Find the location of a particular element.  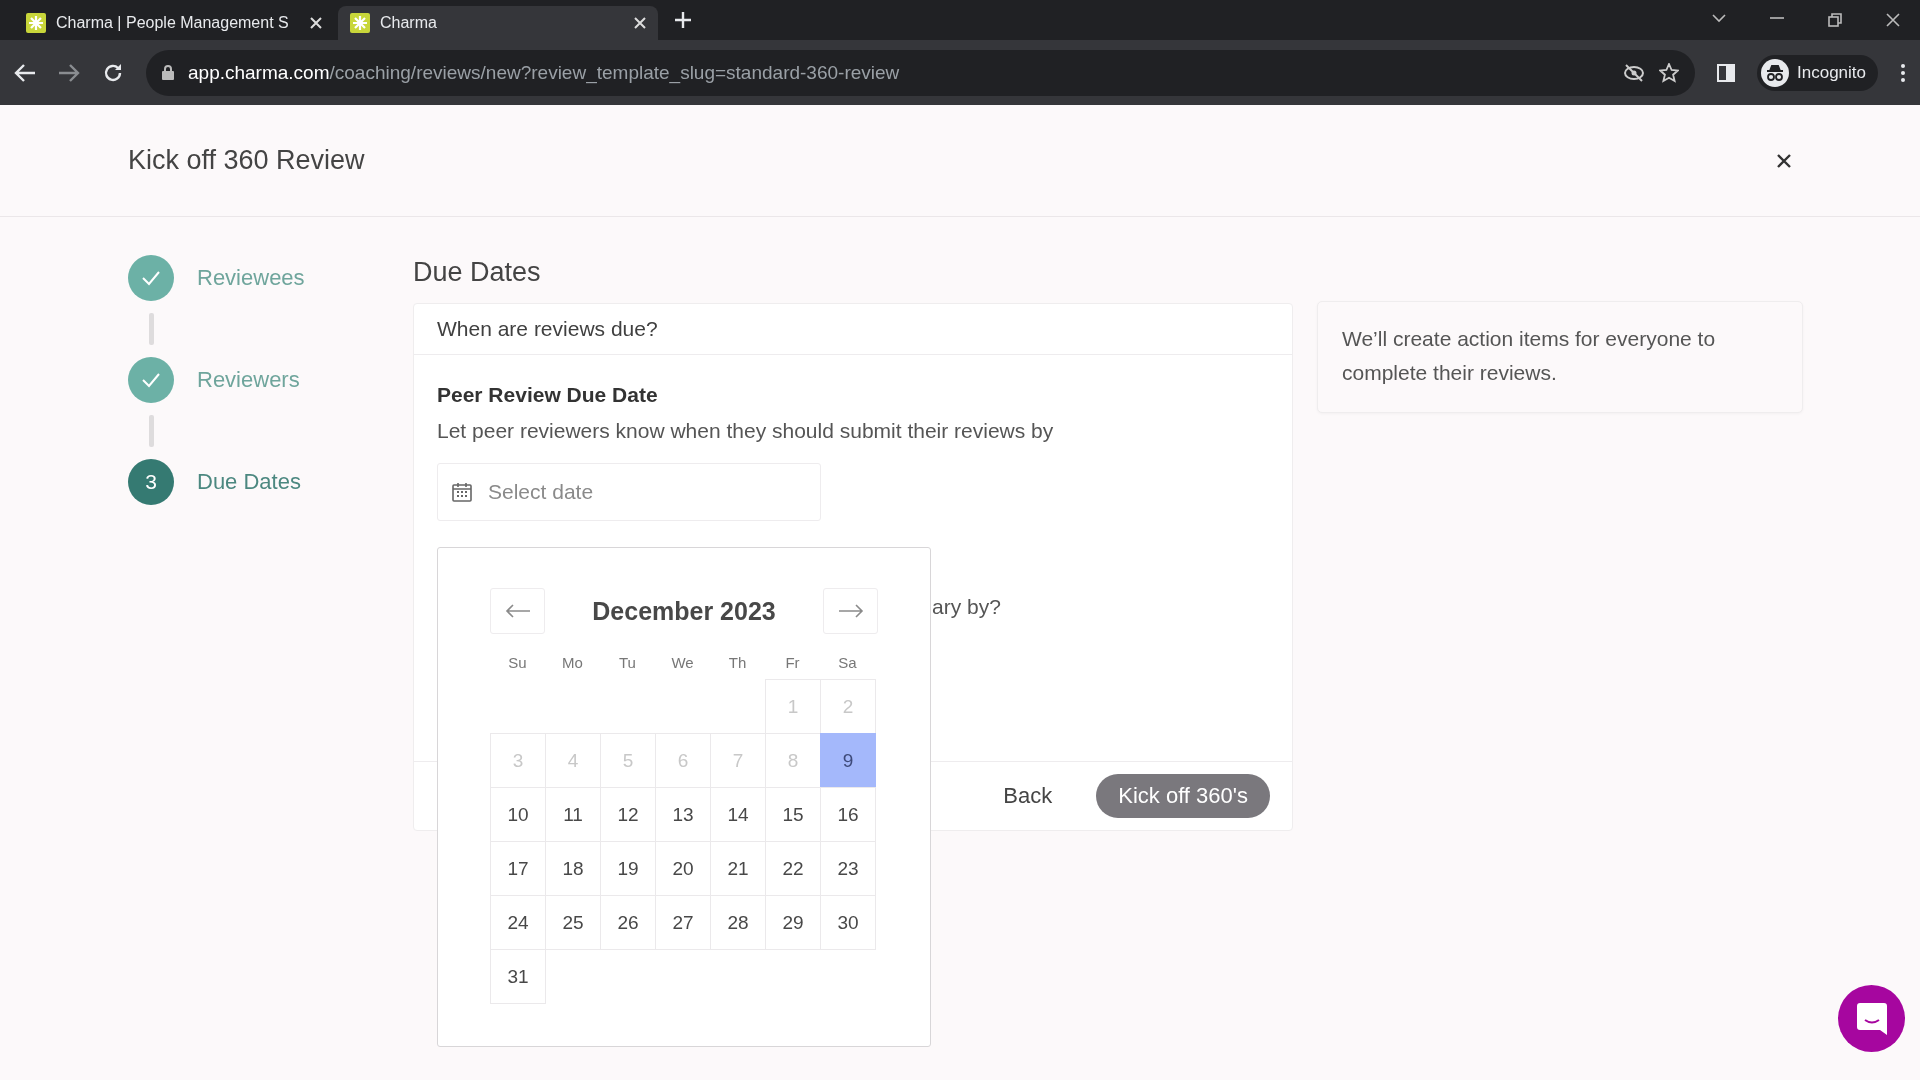

section-title: Due Dates is located at coordinates (477, 272).